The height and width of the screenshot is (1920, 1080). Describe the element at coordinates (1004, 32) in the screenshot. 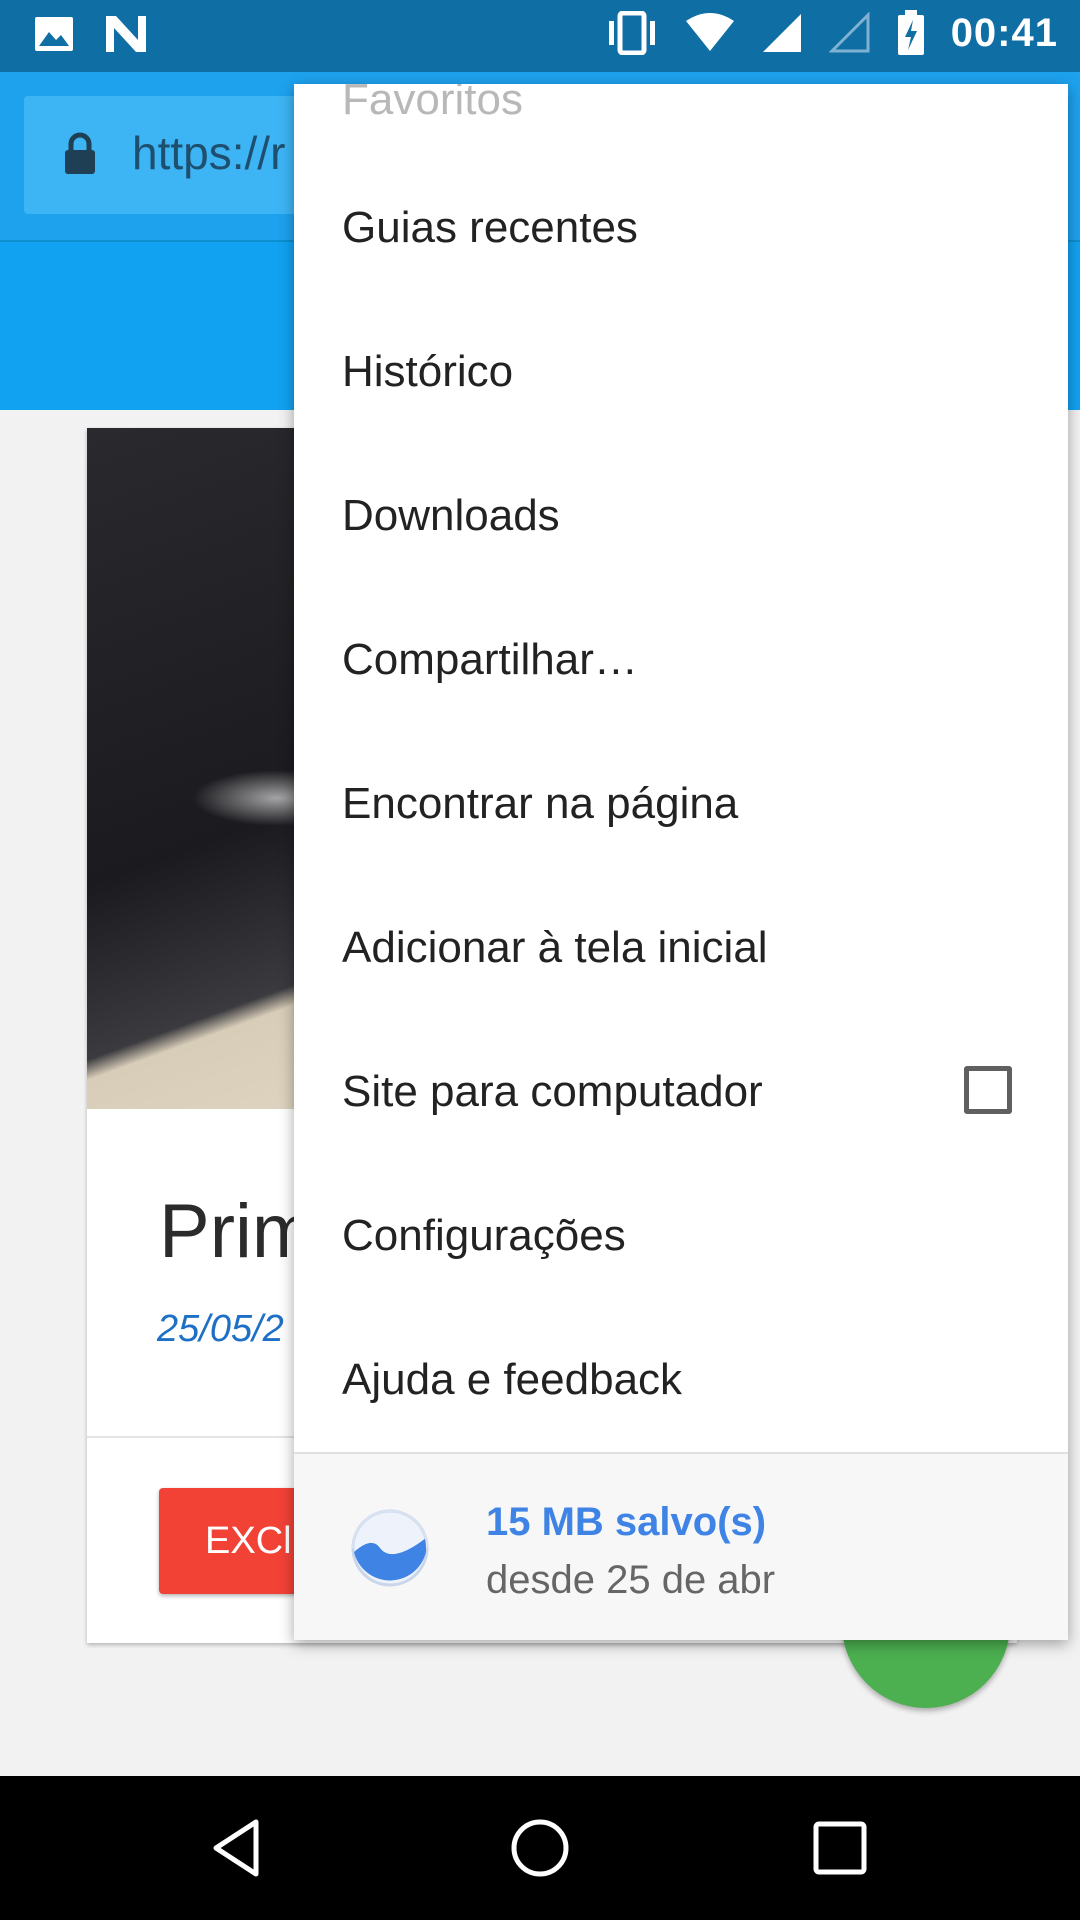

I see `clock: 00:41` at that location.